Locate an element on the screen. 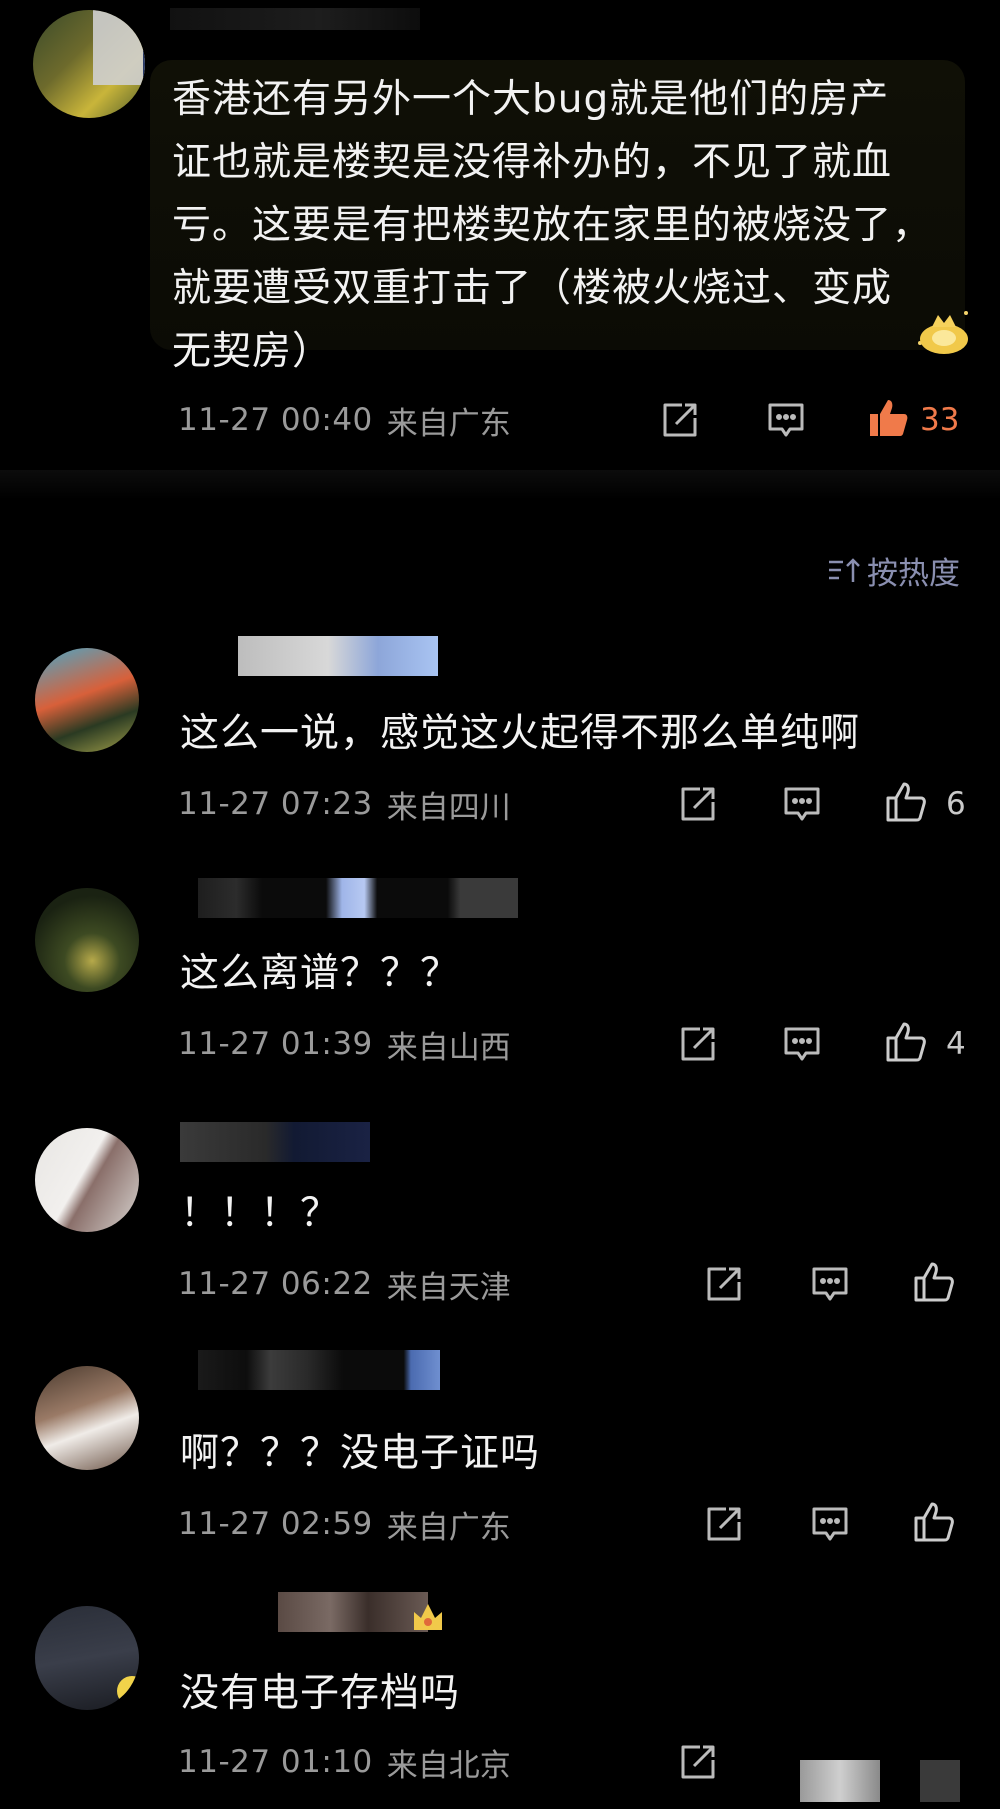  comment-text: 啊？？？没电子证吗 is located at coordinates (360, 1453).